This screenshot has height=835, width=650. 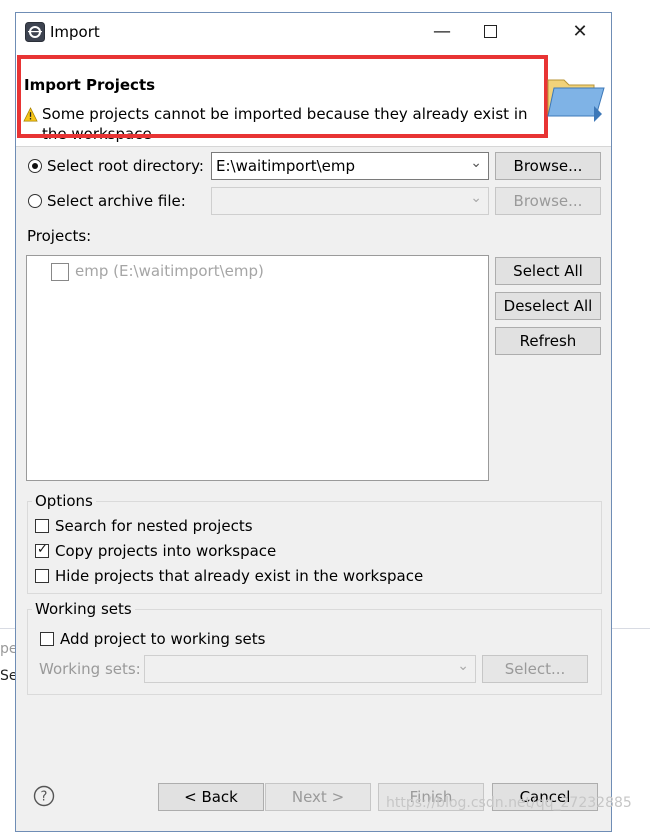 What do you see at coordinates (42, 550) in the screenshot?
I see `copy-projects-checkbox` at bounding box center [42, 550].